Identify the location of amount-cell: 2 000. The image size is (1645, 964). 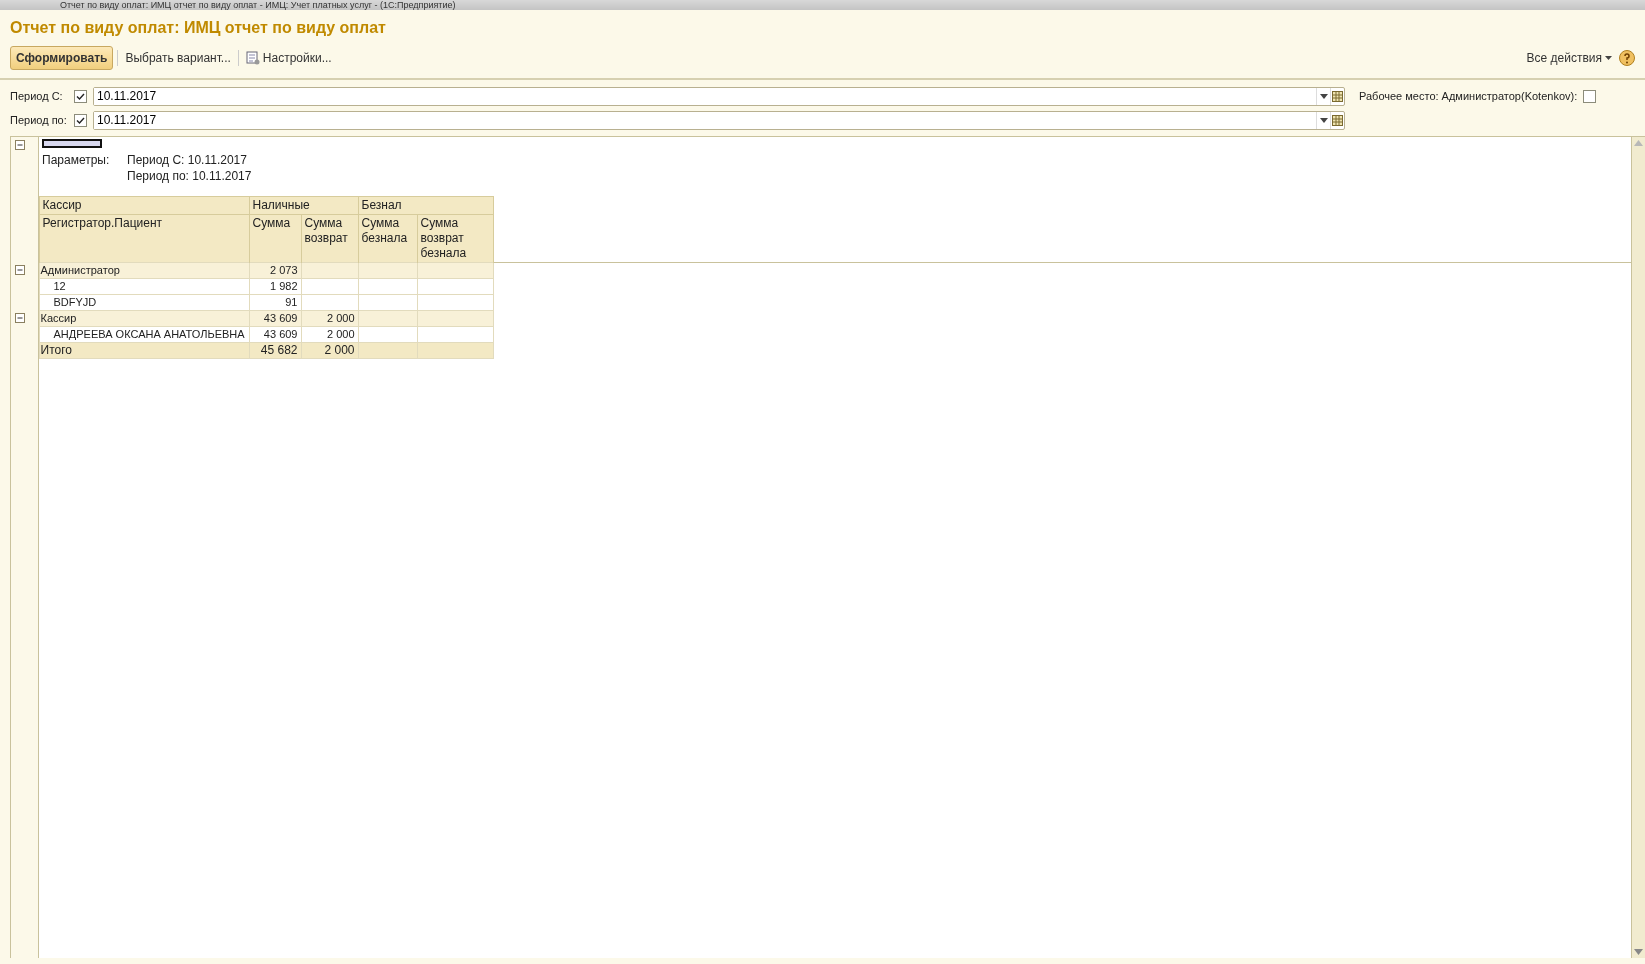
(329, 334).